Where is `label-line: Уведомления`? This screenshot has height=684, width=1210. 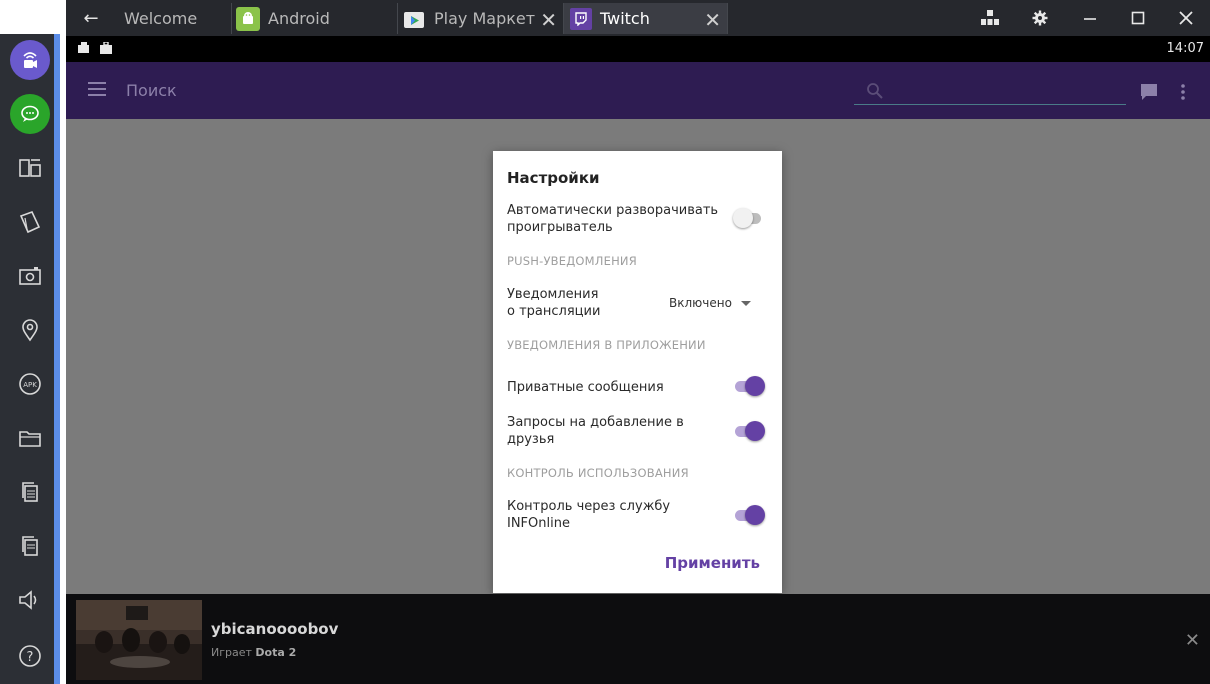 label-line: Уведомления is located at coordinates (553, 294).